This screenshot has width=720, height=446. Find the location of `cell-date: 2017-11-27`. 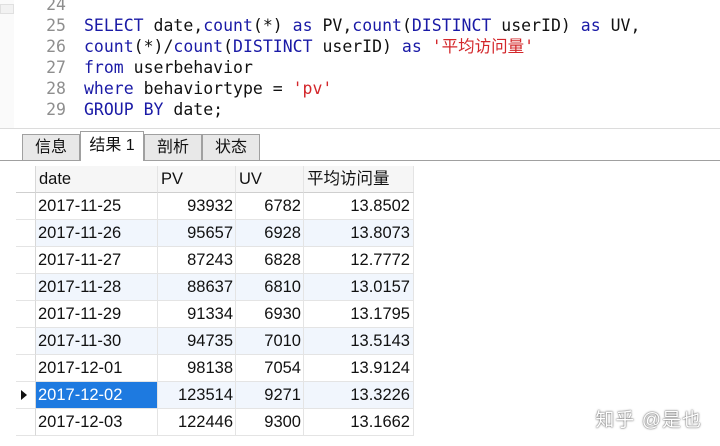

cell-date: 2017-11-27 is located at coordinates (97, 260).